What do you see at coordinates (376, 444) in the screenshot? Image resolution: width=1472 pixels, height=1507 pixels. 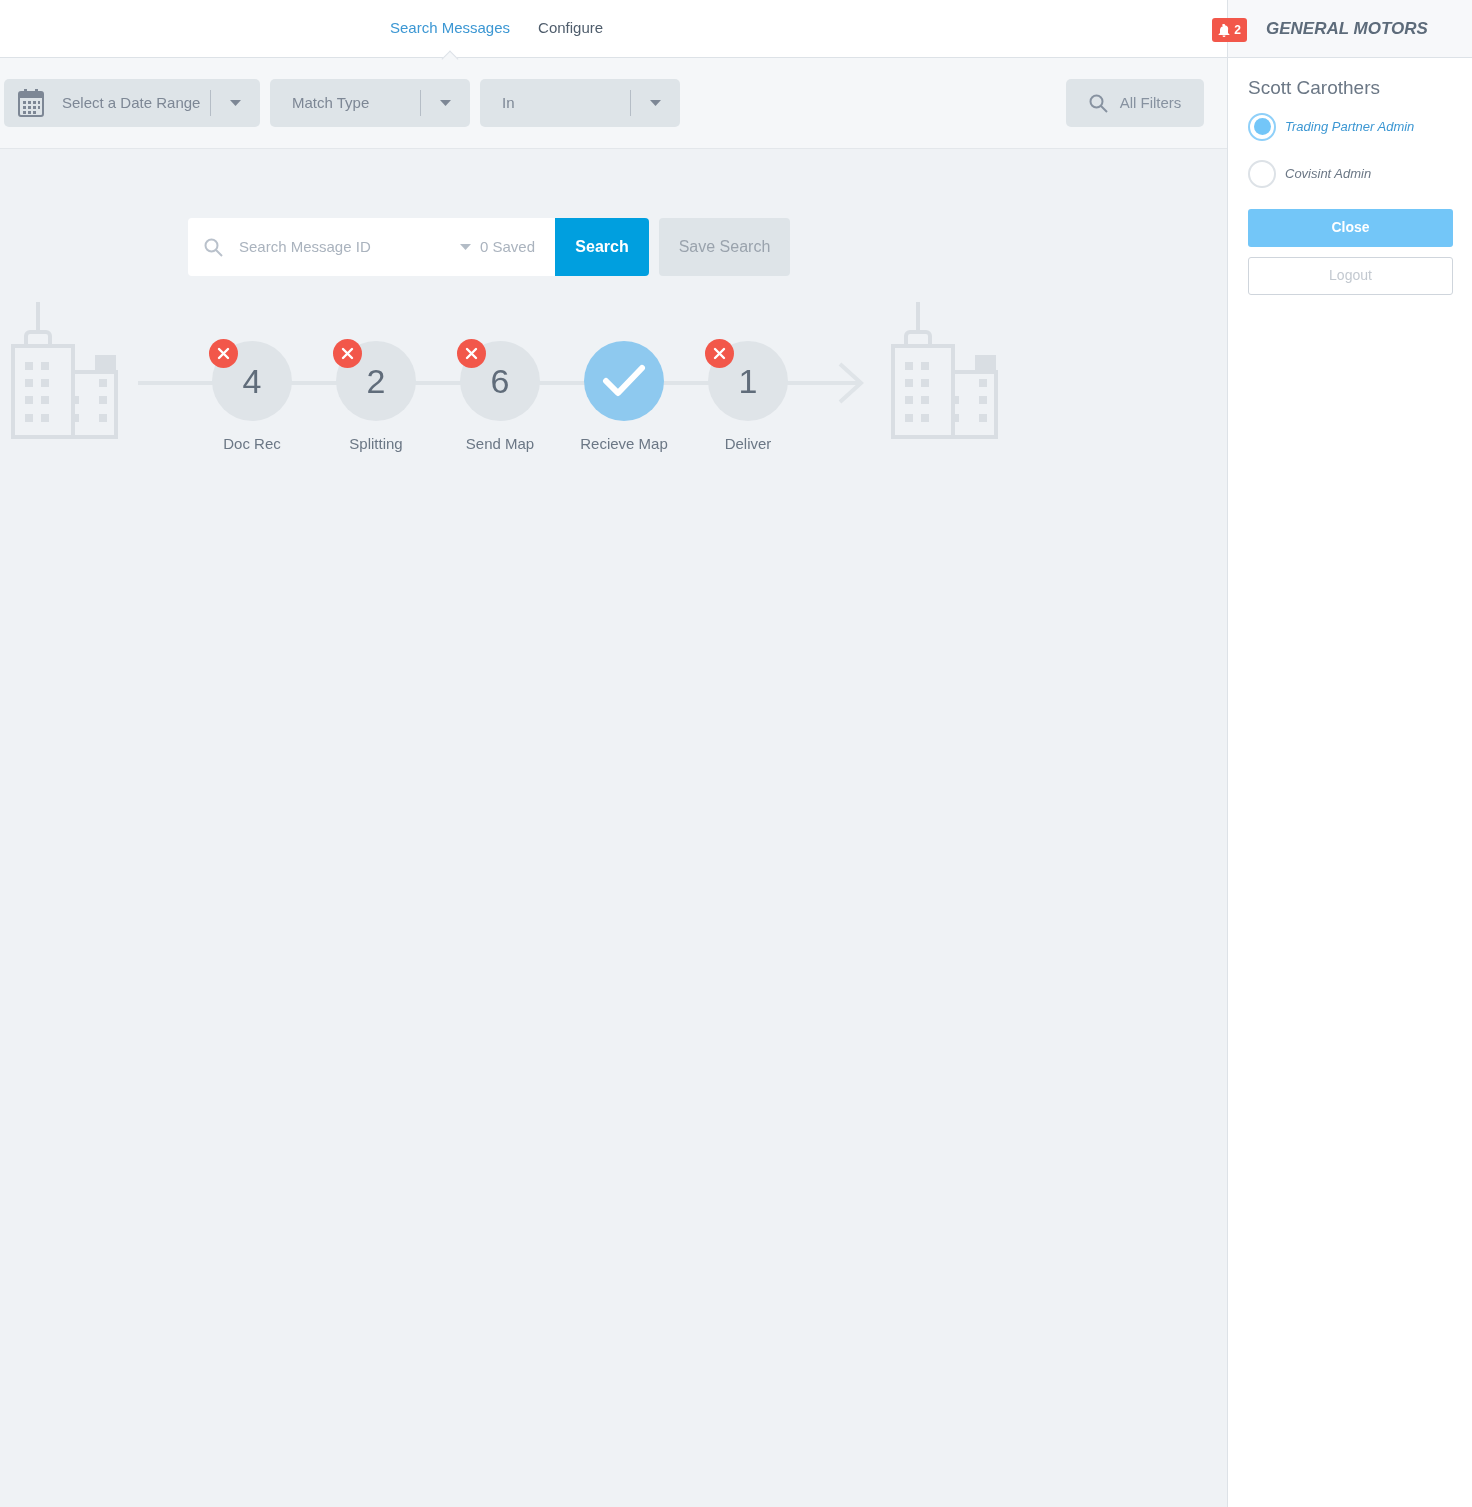 I see `step-label: Splitting` at bounding box center [376, 444].